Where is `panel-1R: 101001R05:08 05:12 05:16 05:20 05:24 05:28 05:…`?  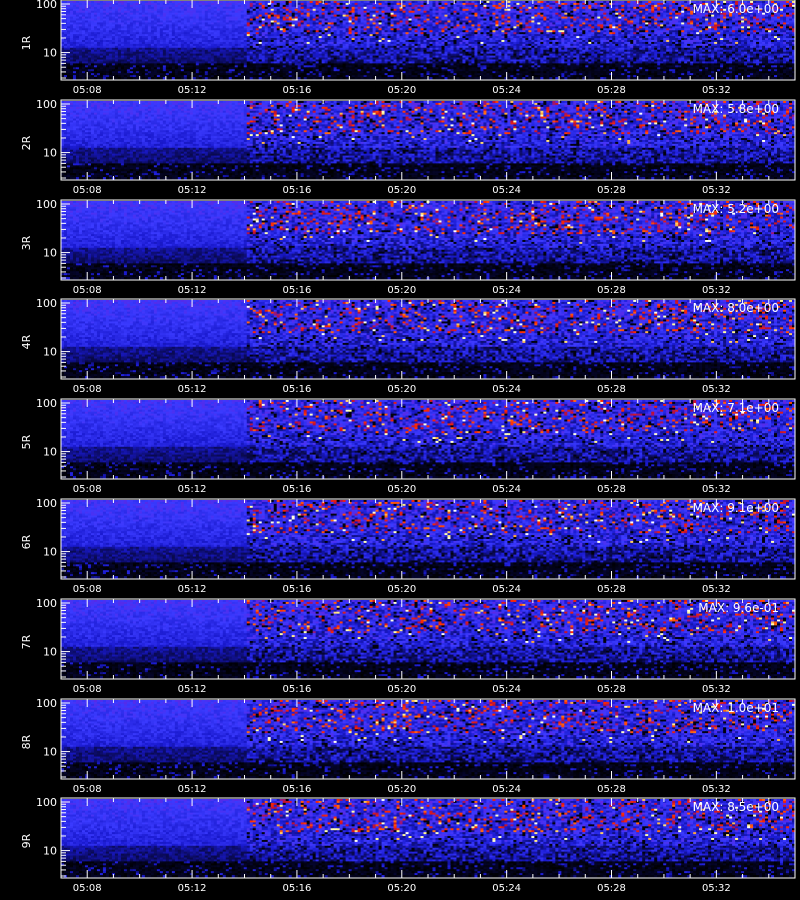 panel-1R: 101001R05:08 05:12 05:16 05:20 05:24 05:28 05:… is located at coordinates (407, 48).